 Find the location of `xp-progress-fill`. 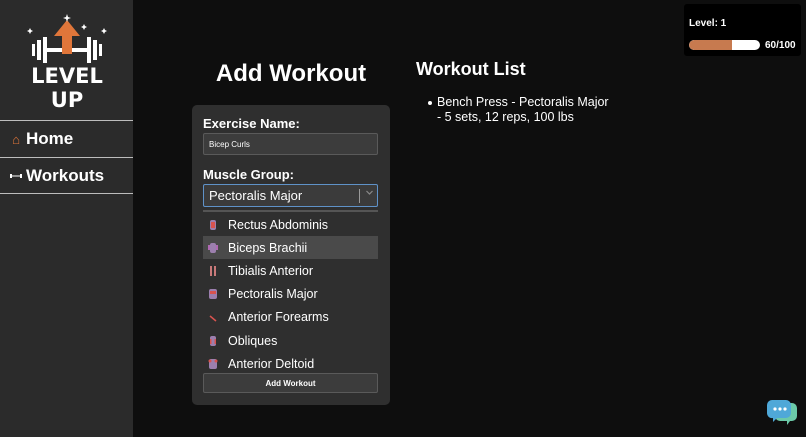

xp-progress-fill is located at coordinates (710, 45).